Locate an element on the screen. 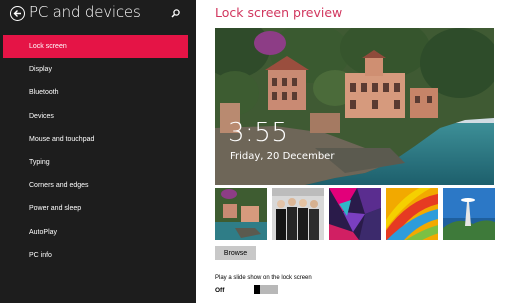 The image size is (505, 303). slideshow-toggle-state: Off is located at coordinates (220, 290).